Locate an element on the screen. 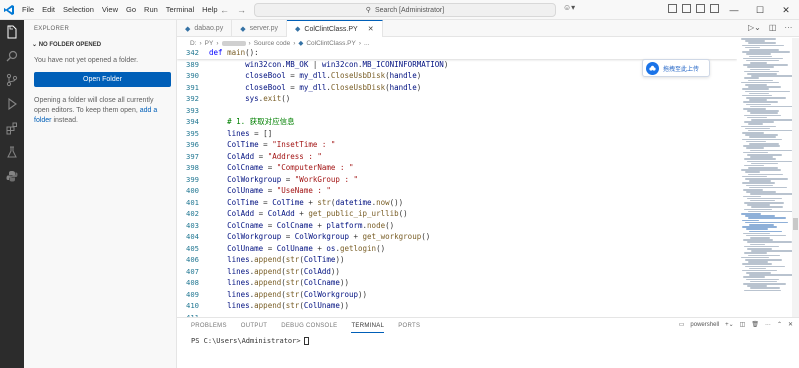 The image size is (799, 368). panel-tab-output: OUTPUT is located at coordinates (254, 326).